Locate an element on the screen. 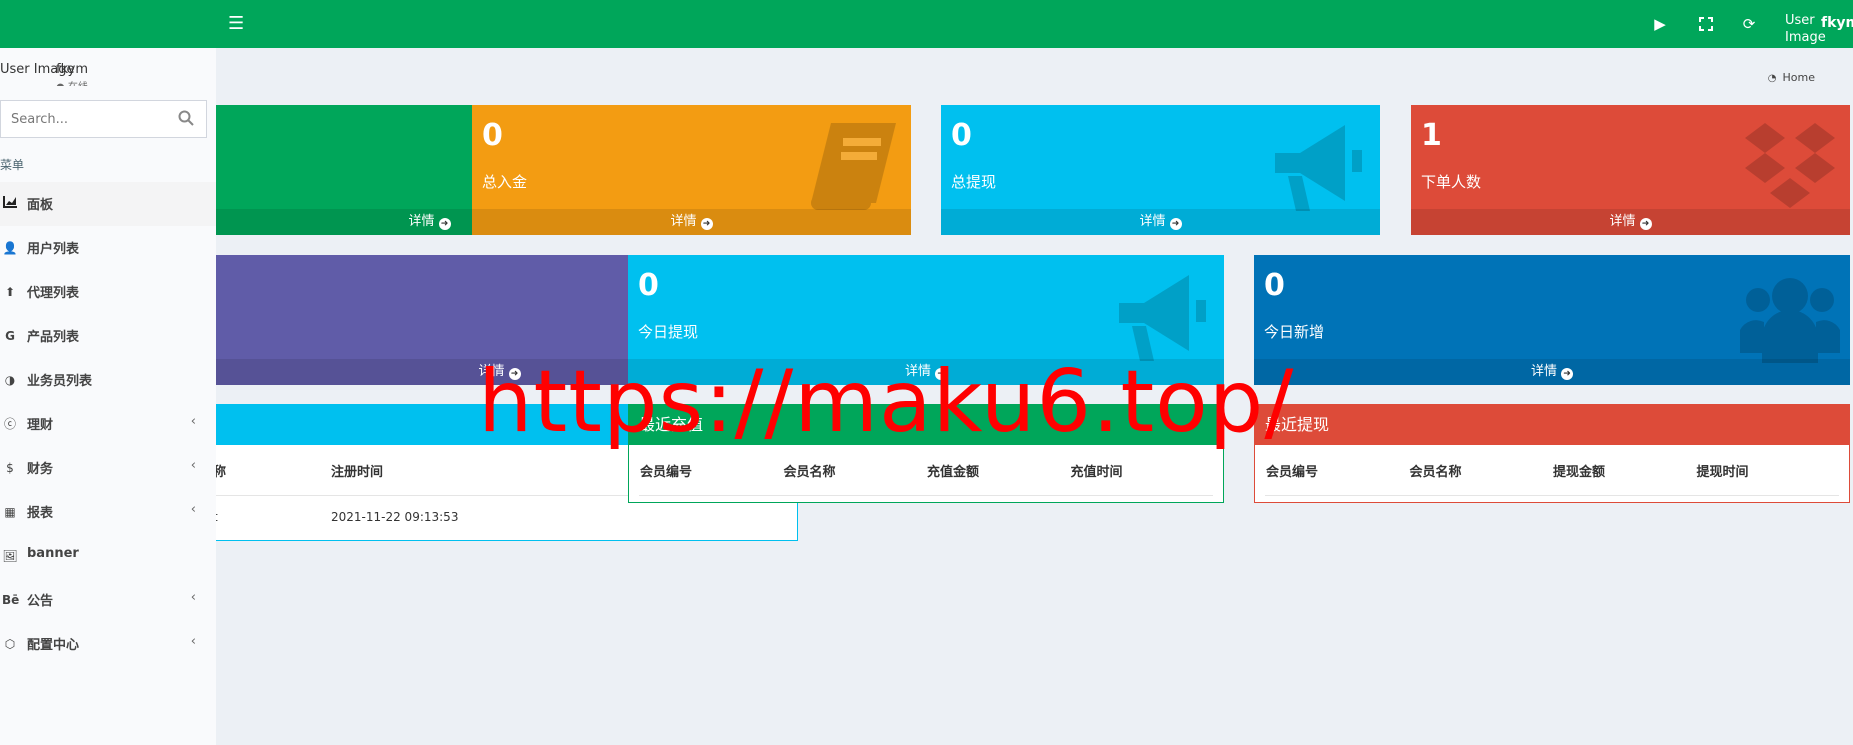  breadcrumb: ◔ Home is located at coordinates (1791, 77).